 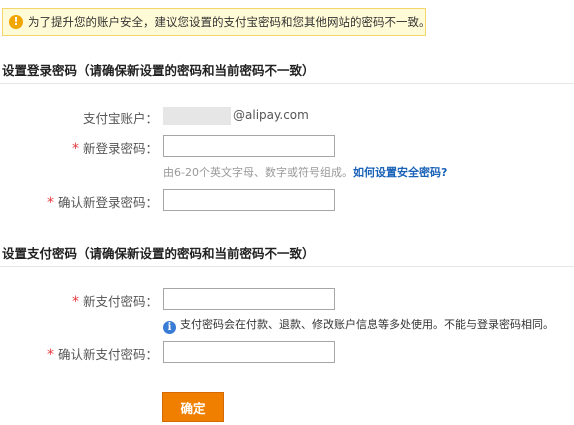 What do you see at coordinates (358, 325) in the screenshot?
I see `pay-password-info: i 支付密码会在付款、退款、修改账户信息等多处使用。不能与登录密码相同。` at bounding box center [358, 325].